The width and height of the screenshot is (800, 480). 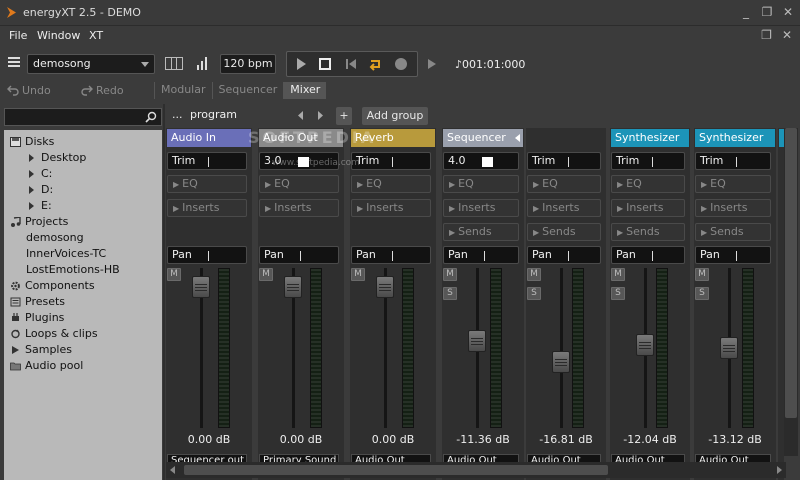 I want to click on browser-item: Projects, so click(x=39, y=221).